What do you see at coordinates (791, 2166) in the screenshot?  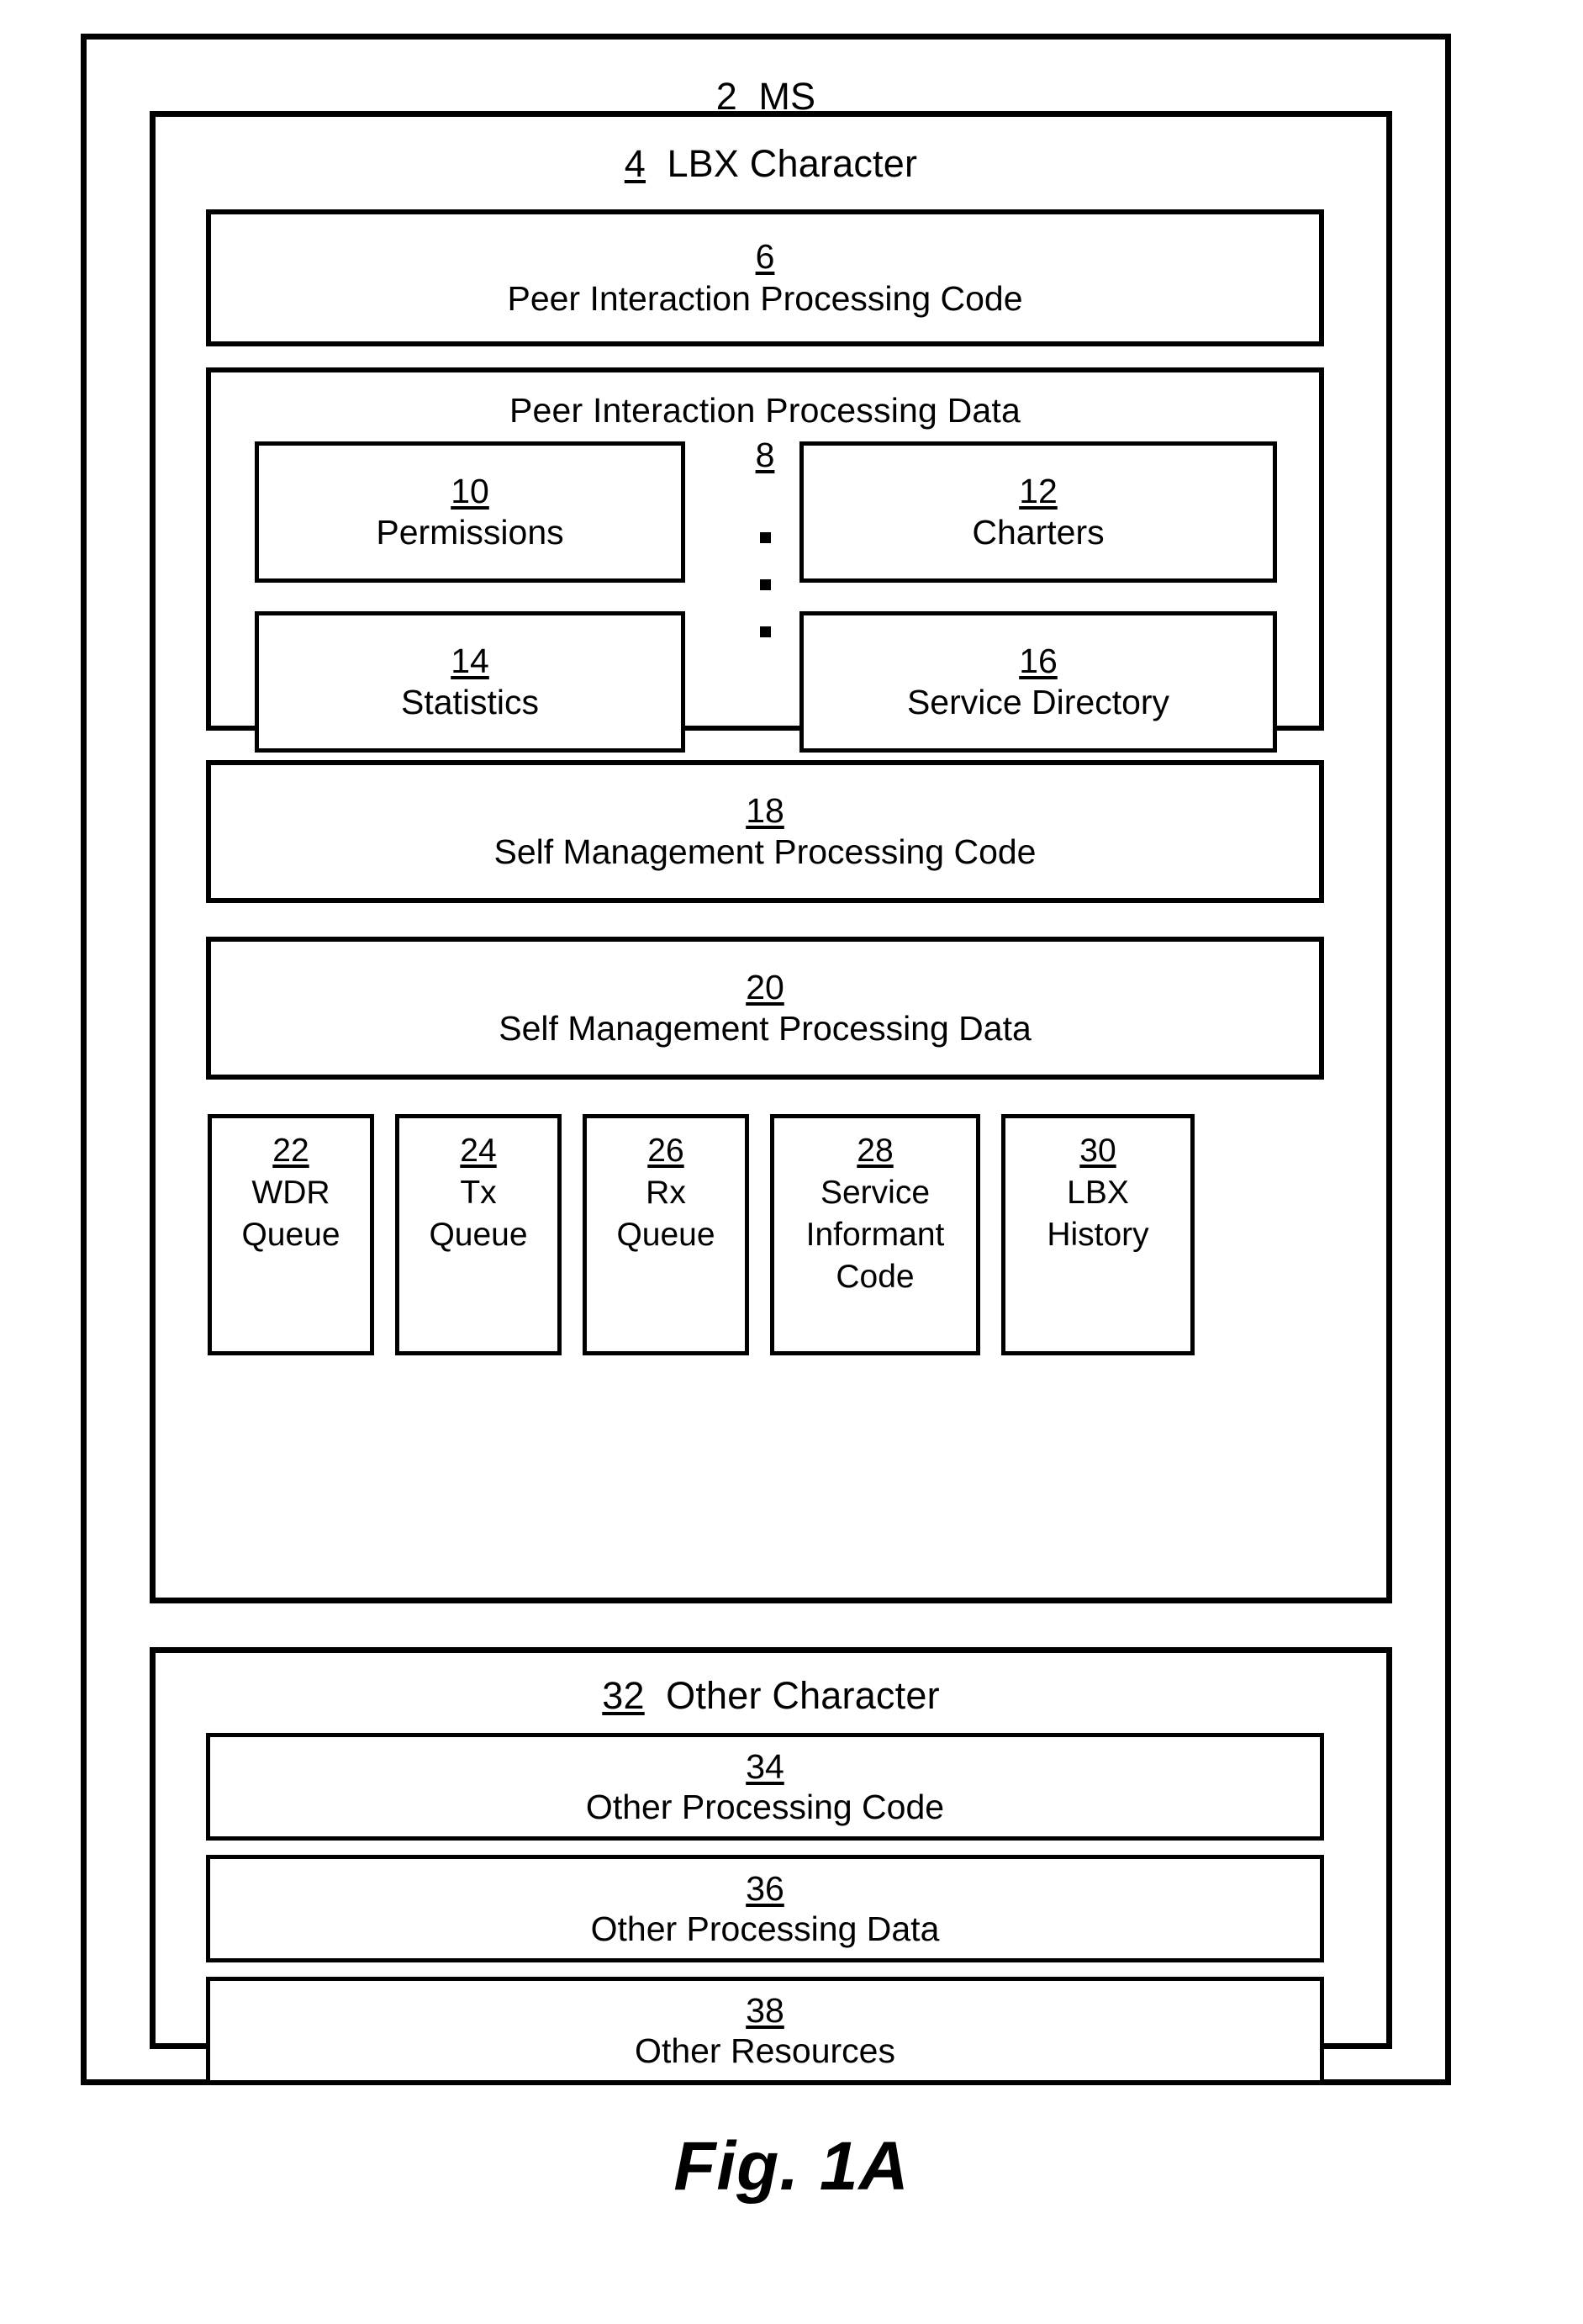 I see `figure-caption: Fig. 1A` at bounding box center [791, 2166].